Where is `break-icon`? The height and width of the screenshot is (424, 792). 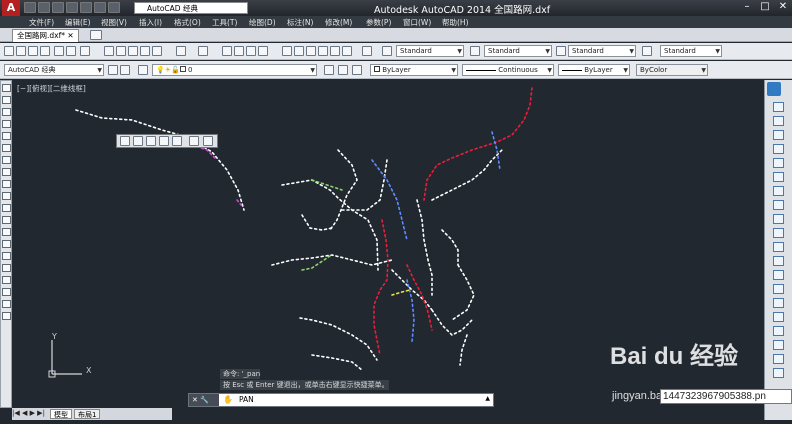 break-icon is located at coordinates (778, 261).